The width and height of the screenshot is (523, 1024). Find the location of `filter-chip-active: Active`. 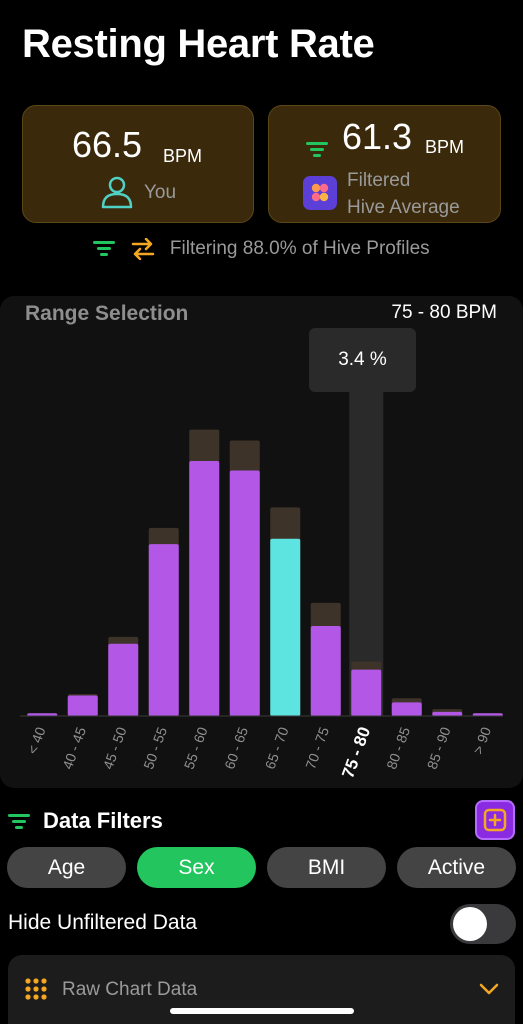

filter-chip-active: Active is located at coordinates (456, 867).